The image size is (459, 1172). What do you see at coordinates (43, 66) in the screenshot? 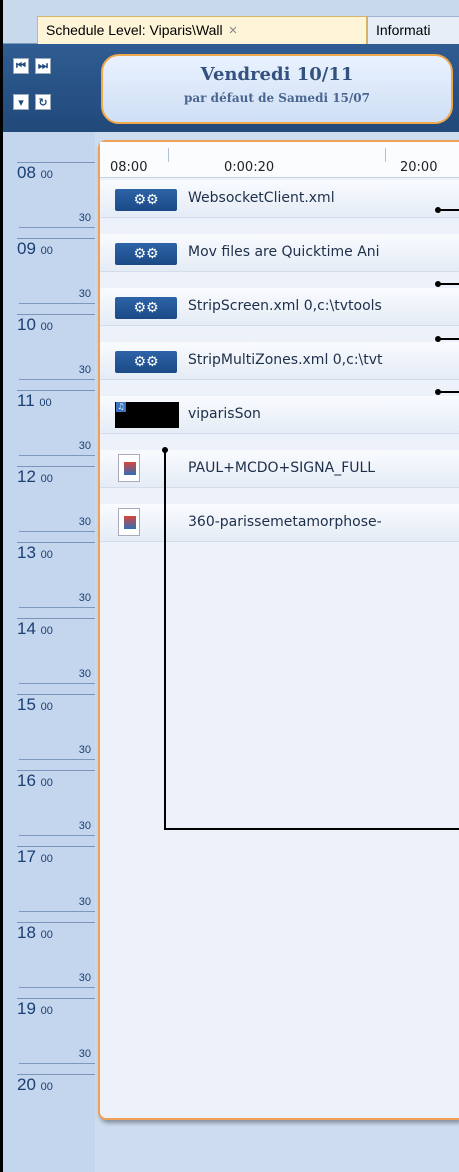
I see `next-day-icon: ⏭` at bounding box center [43, 66].